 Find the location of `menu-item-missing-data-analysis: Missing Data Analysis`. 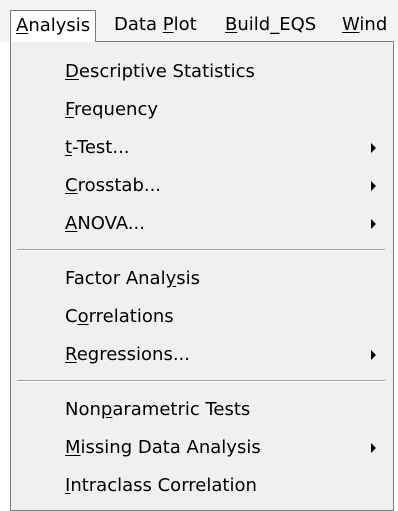

menu-item-missing-data-analysis: Missing Data Analysis is located at coordinates (202, 448).